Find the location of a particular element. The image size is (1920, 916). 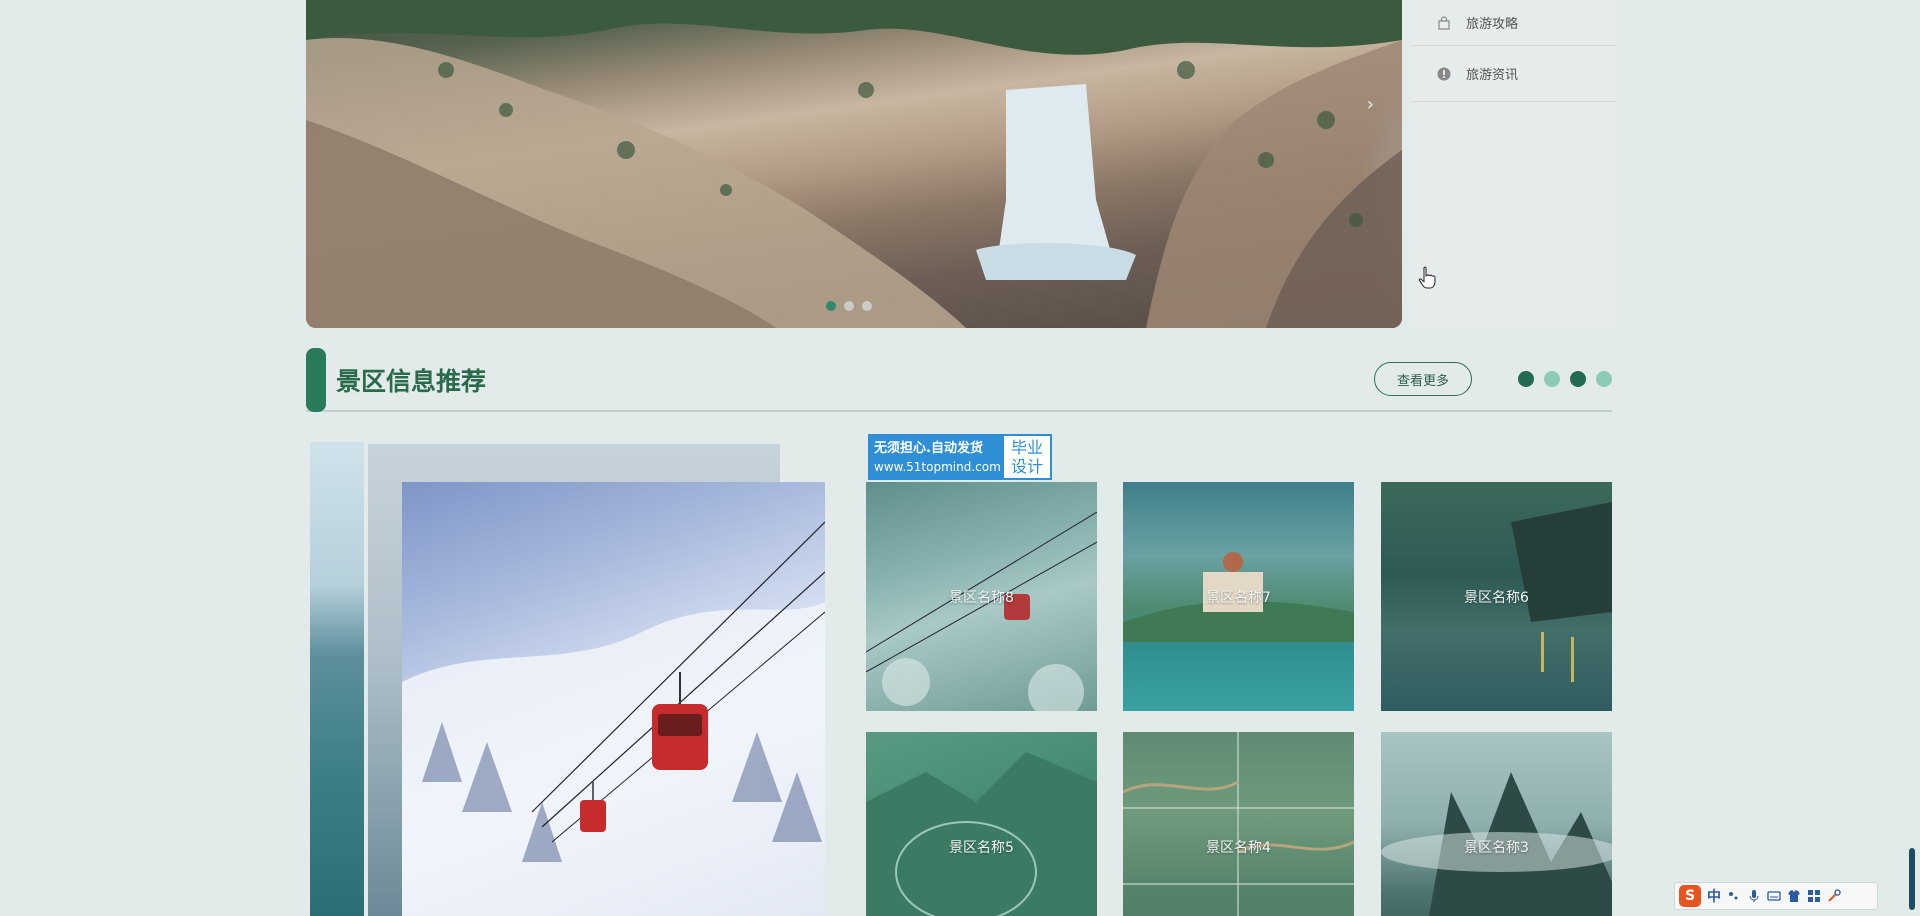

section-header: 景区信息推荐 查看更多 is located at coordinates (959, 380).